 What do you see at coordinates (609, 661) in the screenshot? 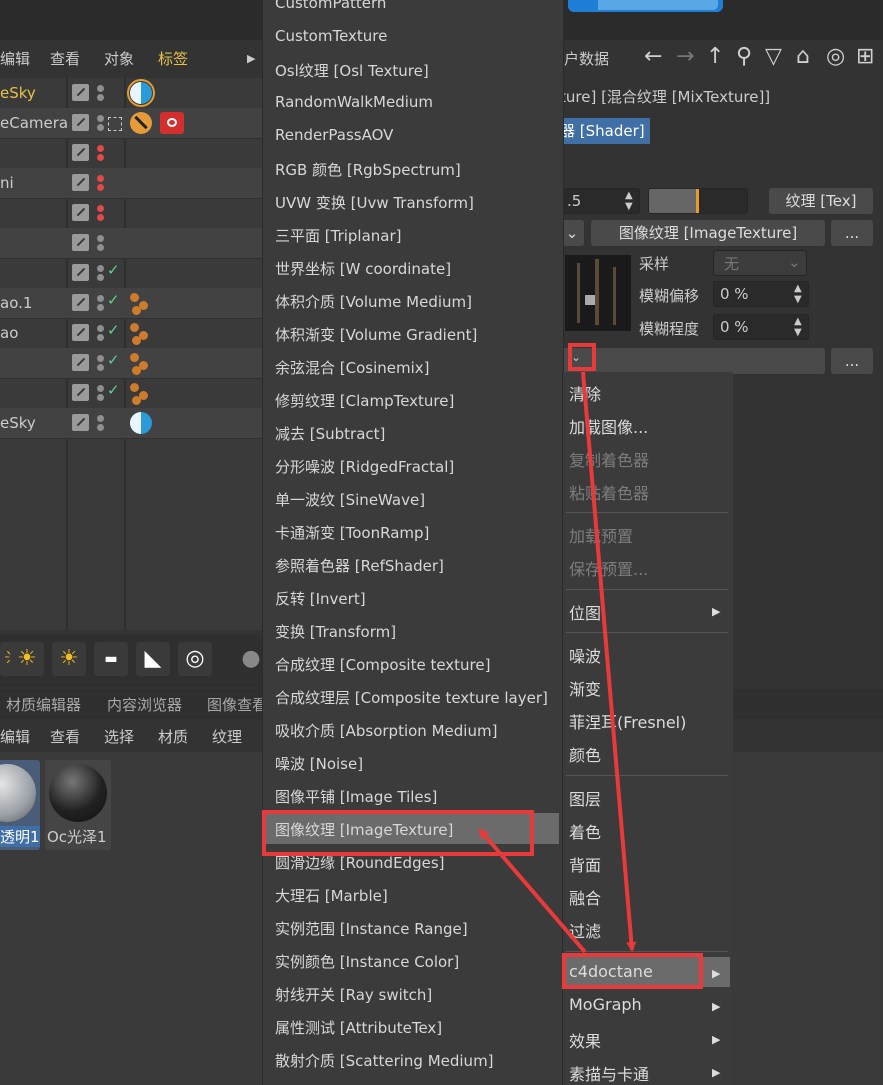
I see `arrow-to-c4doctane` at bounding box center [609, 661].